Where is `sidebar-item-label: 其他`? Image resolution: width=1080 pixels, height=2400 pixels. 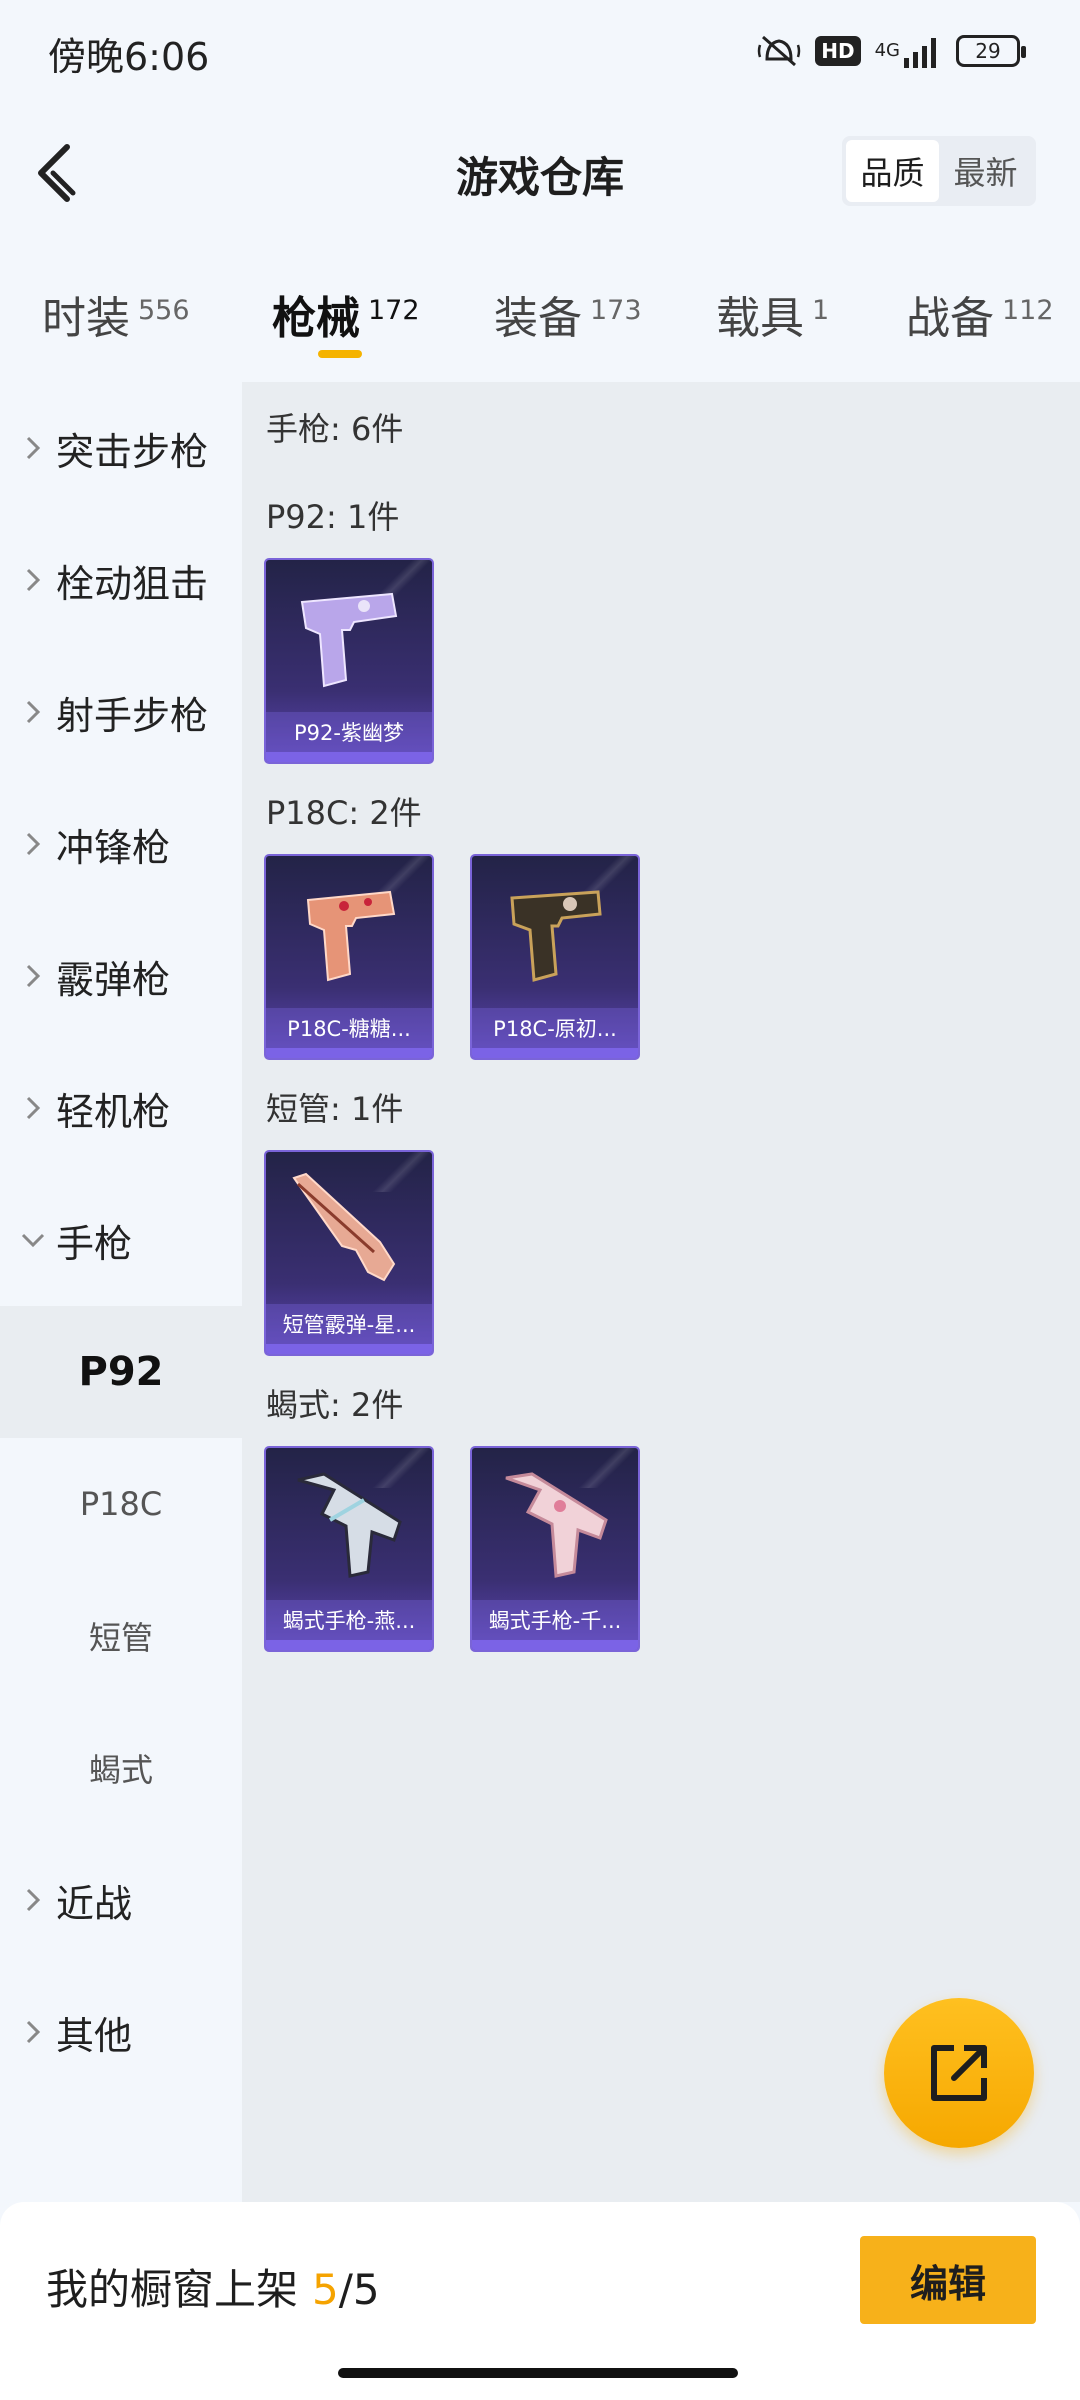
sidebar-item-label: 其他 is located at coordinates (94, 2035).